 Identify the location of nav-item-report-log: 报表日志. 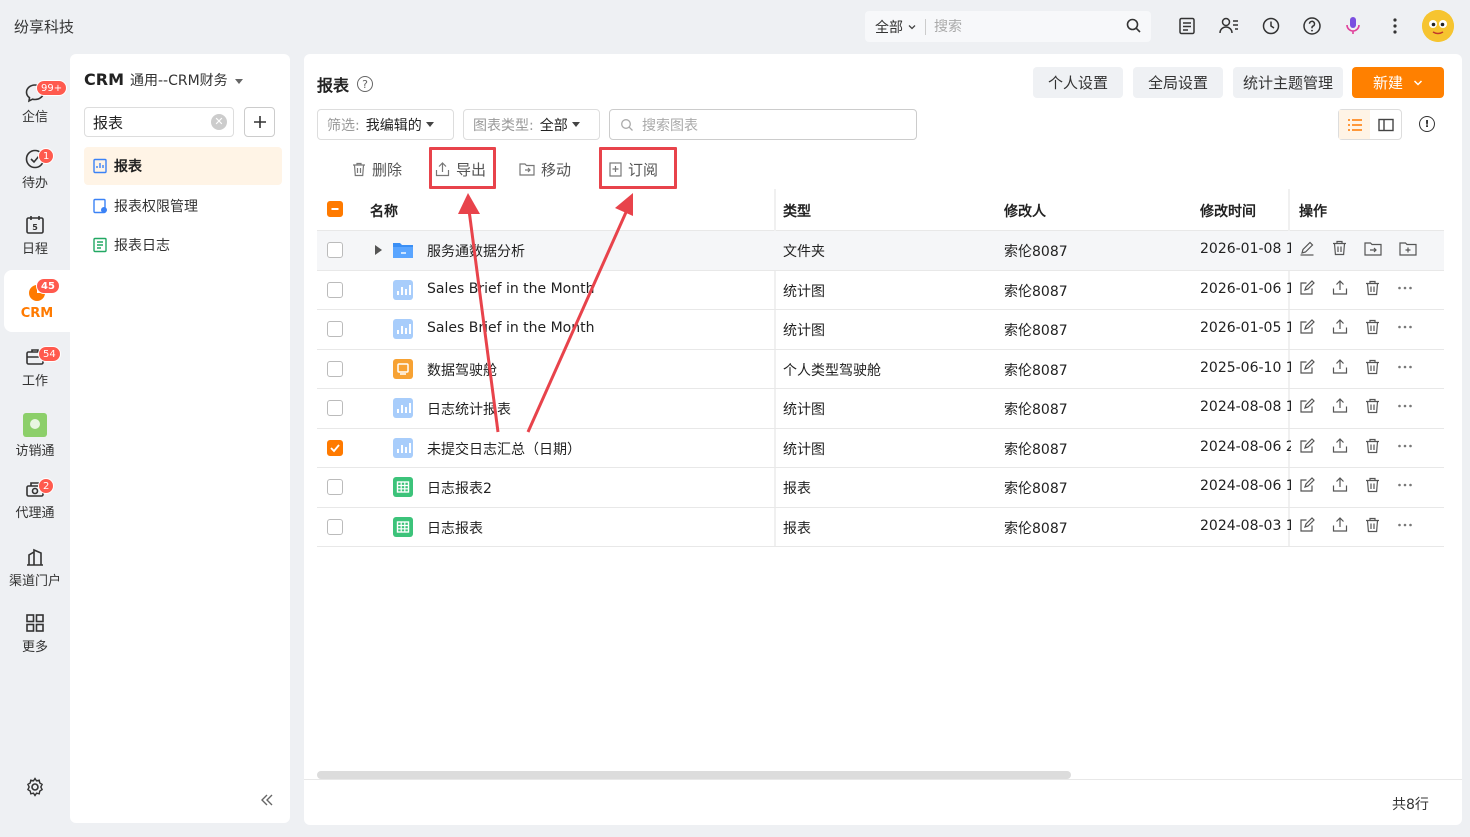
(183, 245).